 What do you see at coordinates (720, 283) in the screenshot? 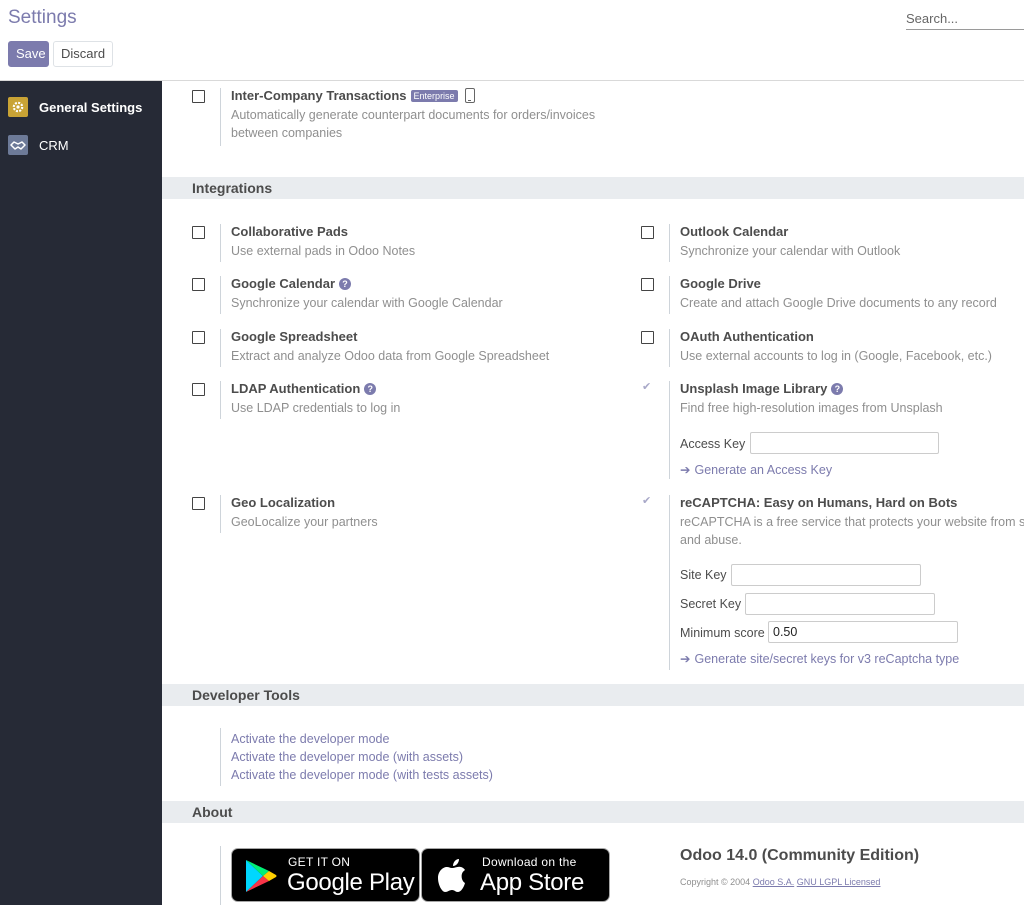
I see `setting-title: Google Drive` at bounding box center [720, 283].